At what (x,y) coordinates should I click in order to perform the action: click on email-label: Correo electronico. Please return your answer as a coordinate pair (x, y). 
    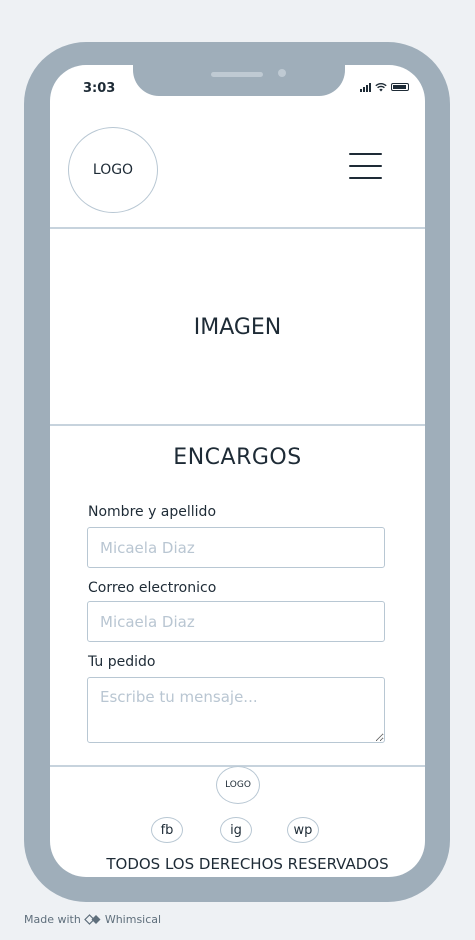
    Looking at the image, I should click on (152, 588).